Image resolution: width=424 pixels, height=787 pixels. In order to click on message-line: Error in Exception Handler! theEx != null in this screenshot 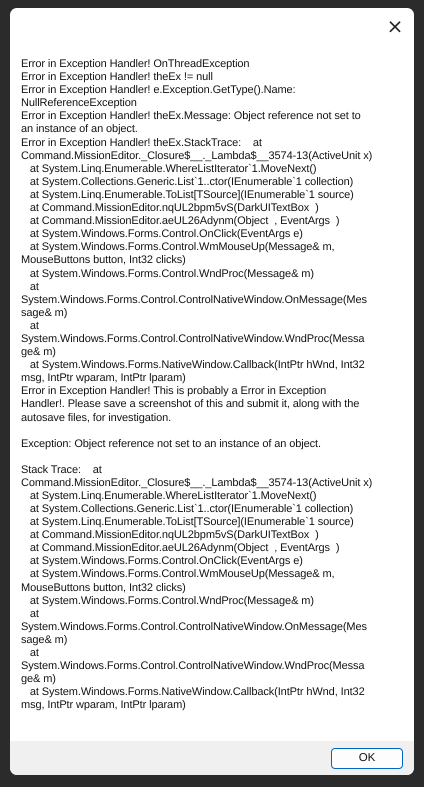, I will do `click(117, 77)`.